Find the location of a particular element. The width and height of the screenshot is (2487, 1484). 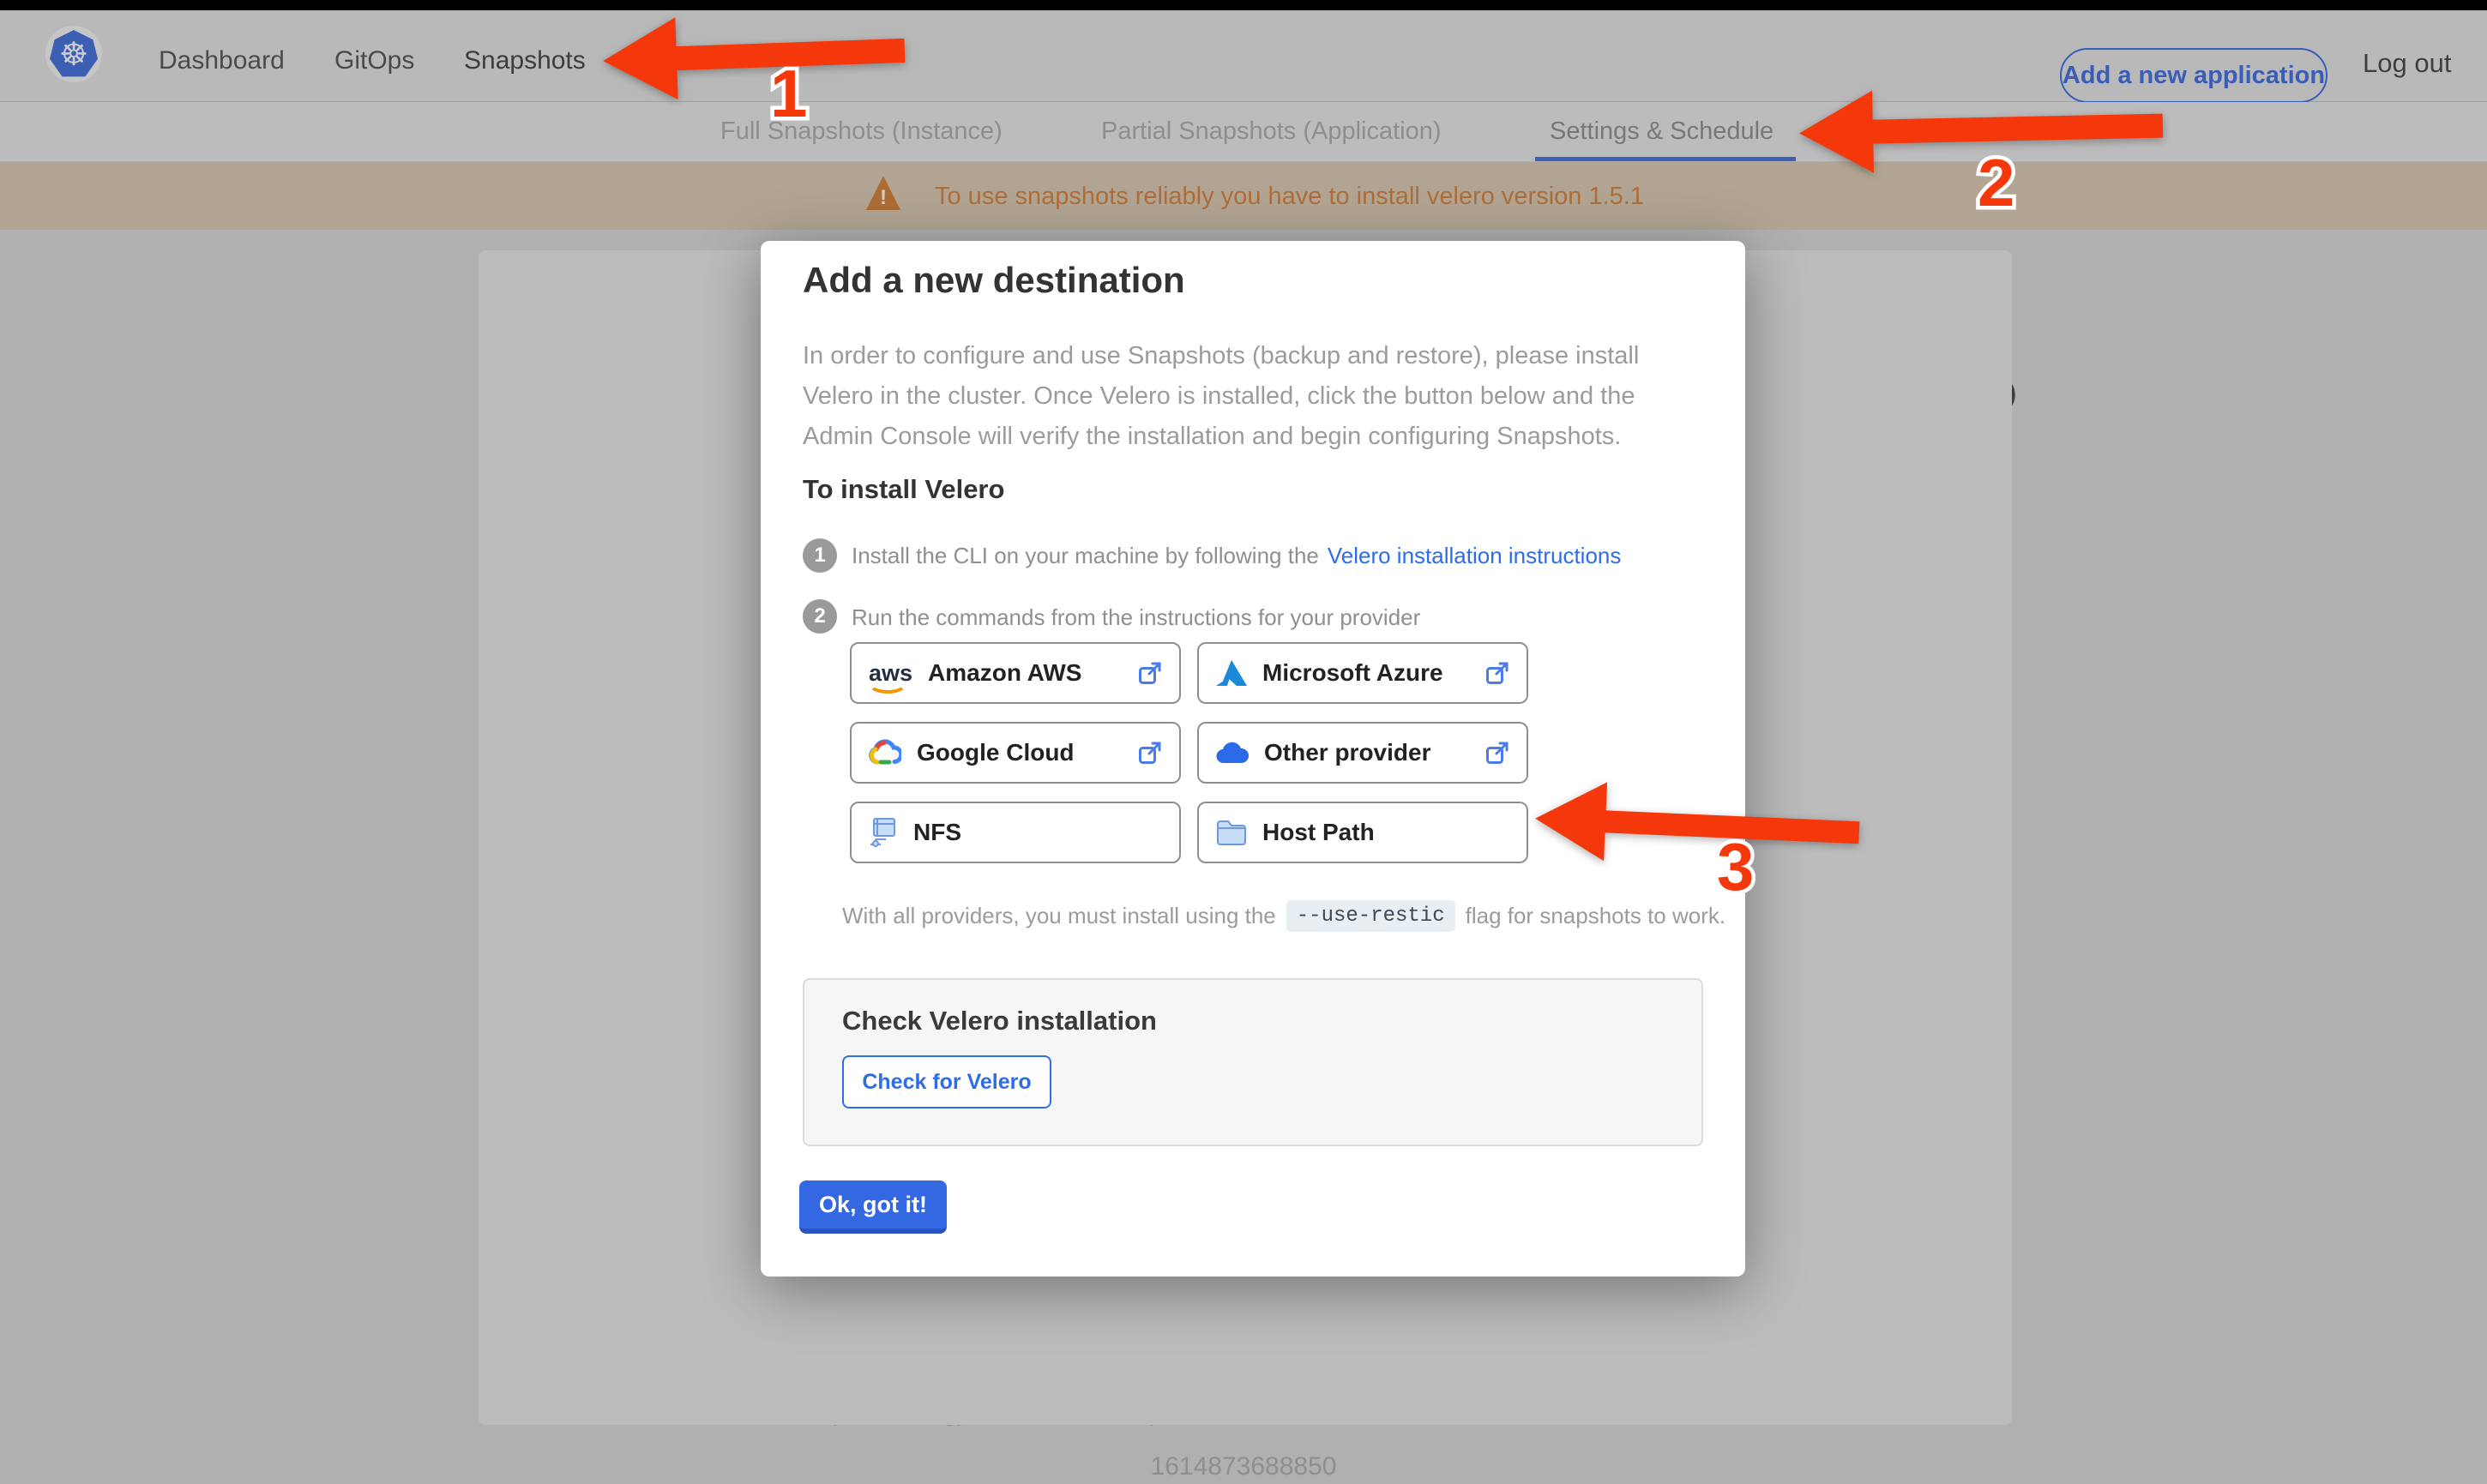

azure-icon is located at coordinates (1231, 673).